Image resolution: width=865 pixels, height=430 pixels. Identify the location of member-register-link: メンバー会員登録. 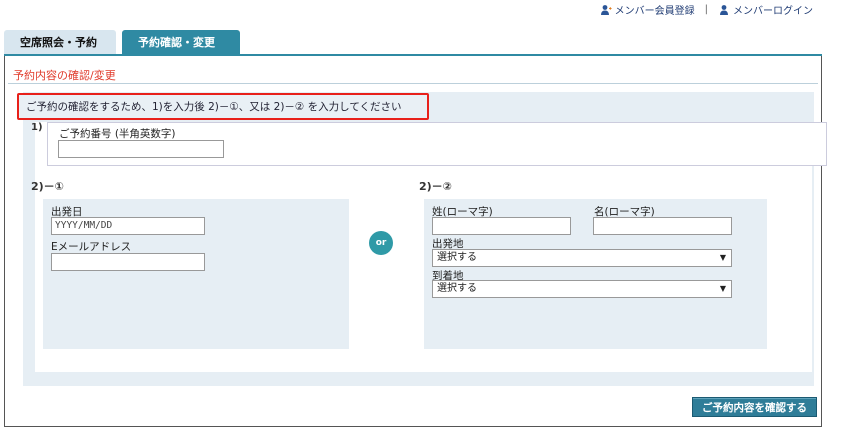
(647, 9).